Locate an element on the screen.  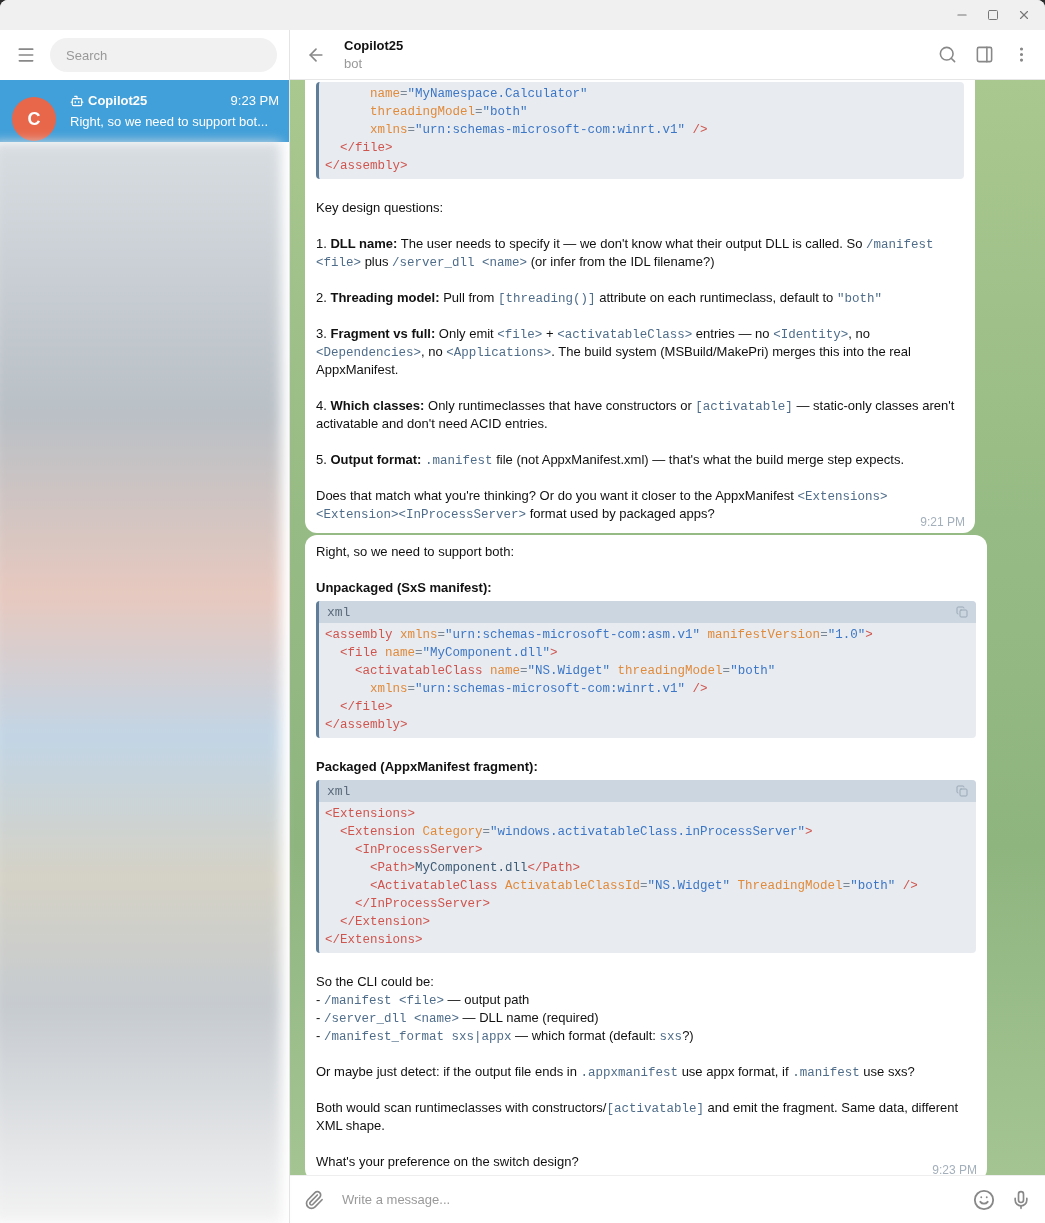
message-paragraph: Packaged (AppxManifest fragment): is located at coordinates (427, 767).